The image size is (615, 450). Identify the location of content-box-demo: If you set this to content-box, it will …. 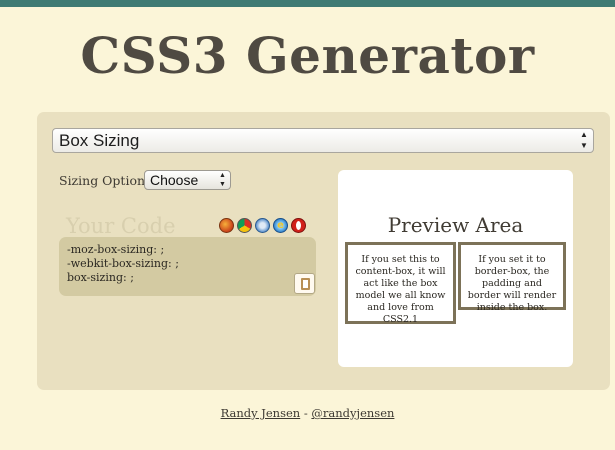
(400, 283).